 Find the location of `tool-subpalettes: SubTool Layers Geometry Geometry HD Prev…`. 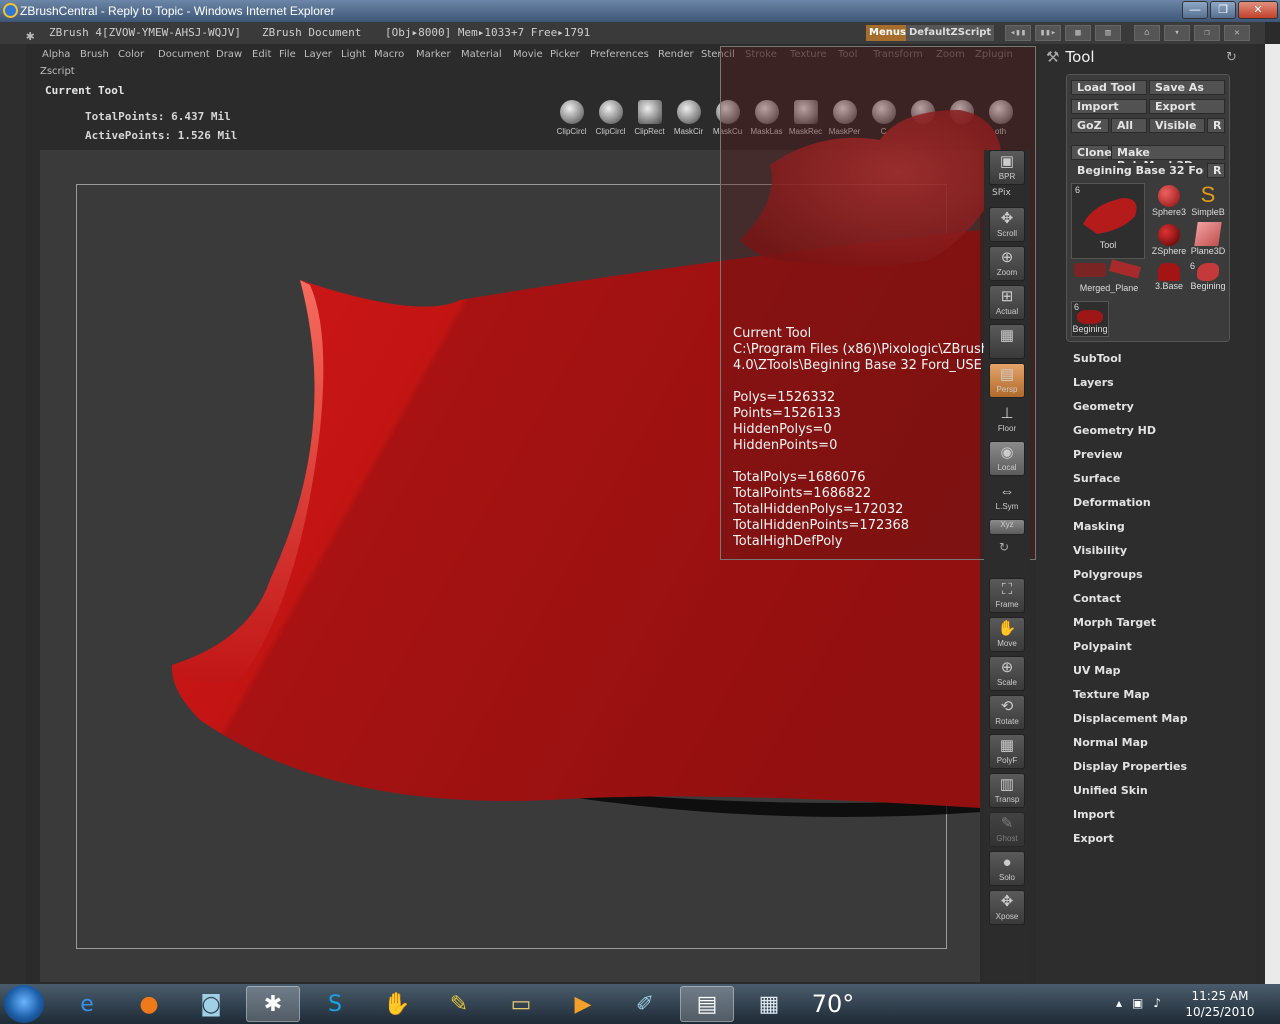

tool-subpalettes: SubTool Layers Geometry Geometry HD Prev… is located at coordinates (1130, 604).